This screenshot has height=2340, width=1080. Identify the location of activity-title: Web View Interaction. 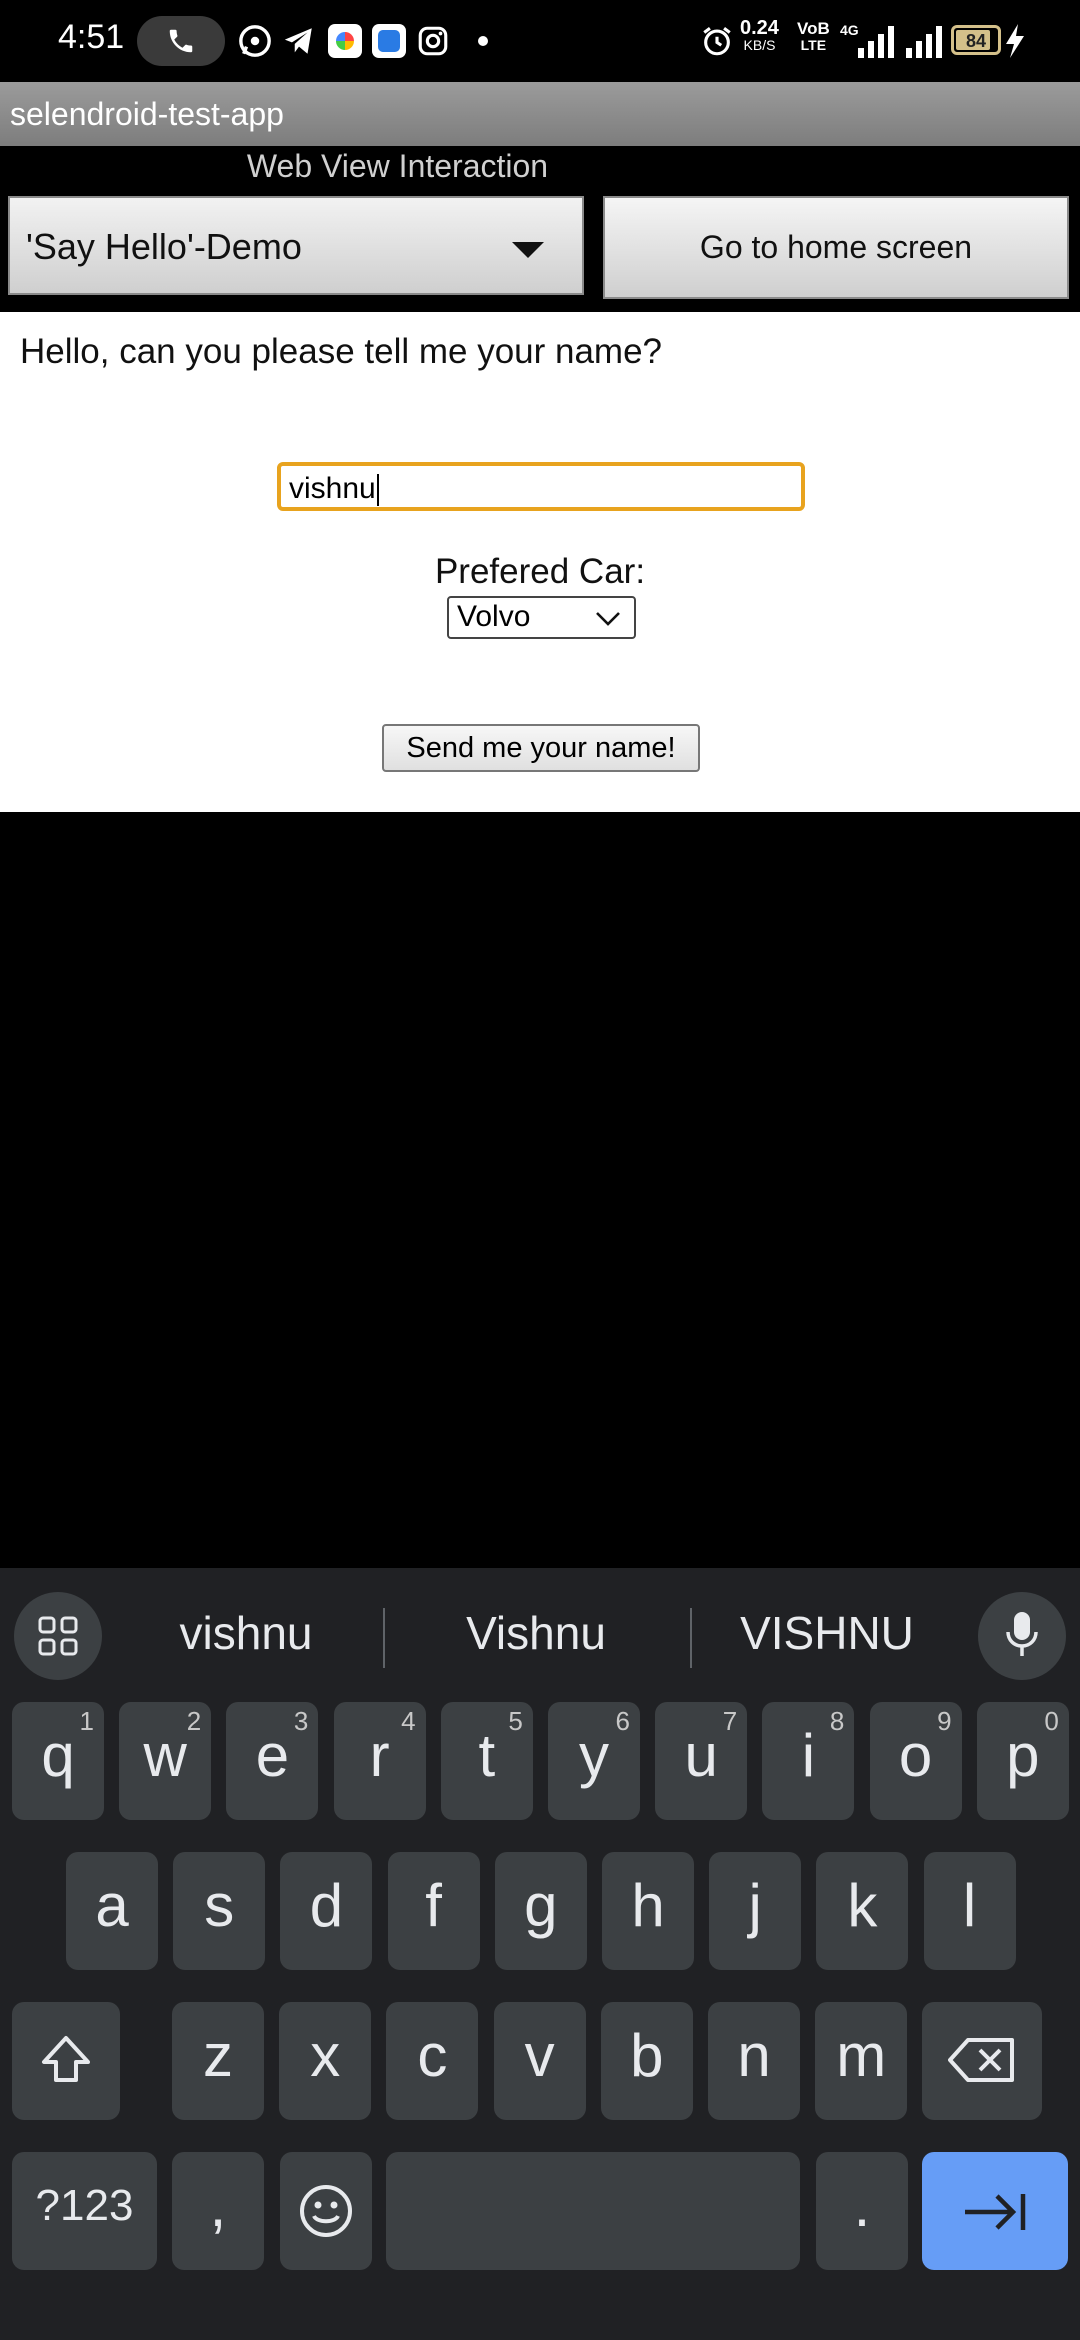
(397, 166).